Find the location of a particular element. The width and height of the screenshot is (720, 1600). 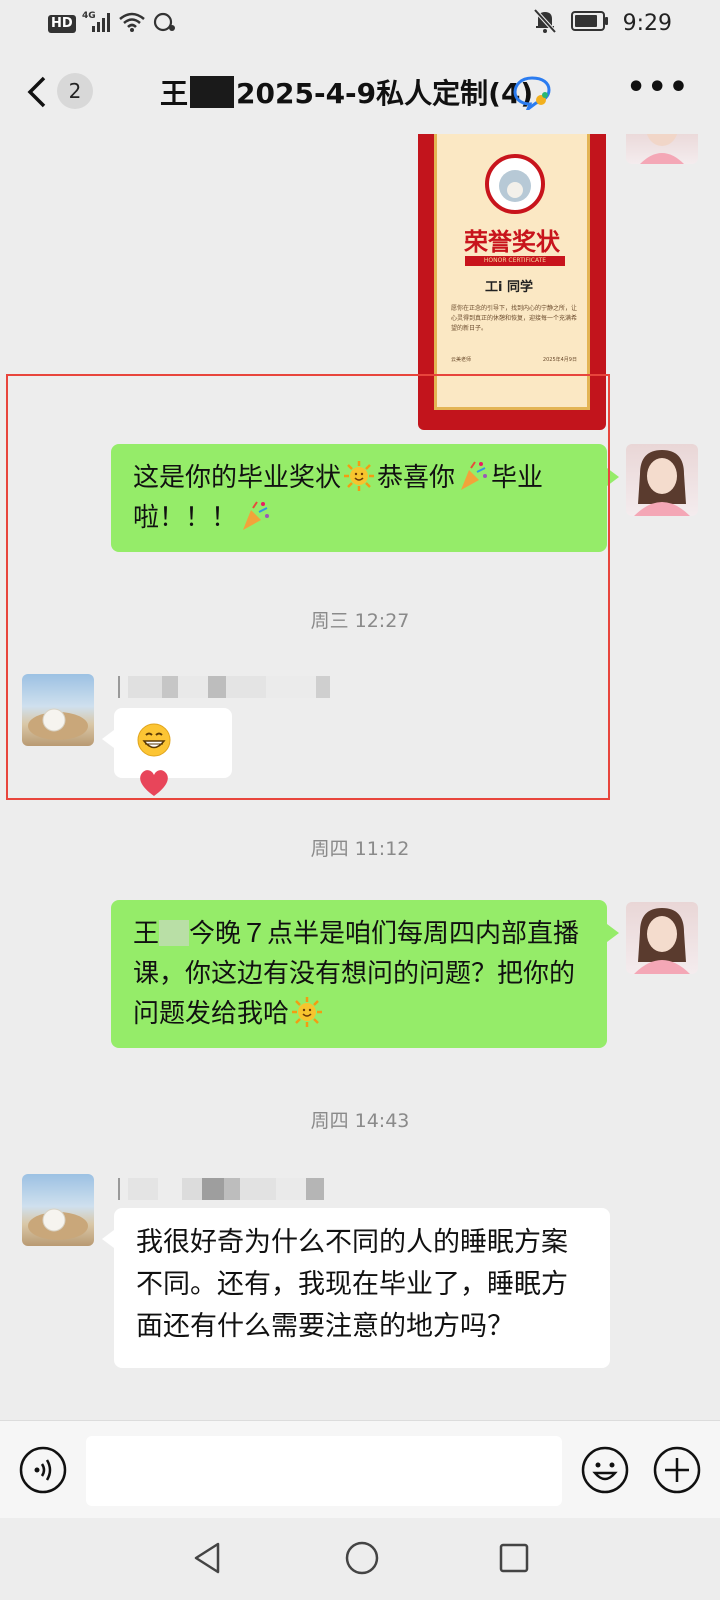

signal-icon: 4G is located at coordinates (97, 24).